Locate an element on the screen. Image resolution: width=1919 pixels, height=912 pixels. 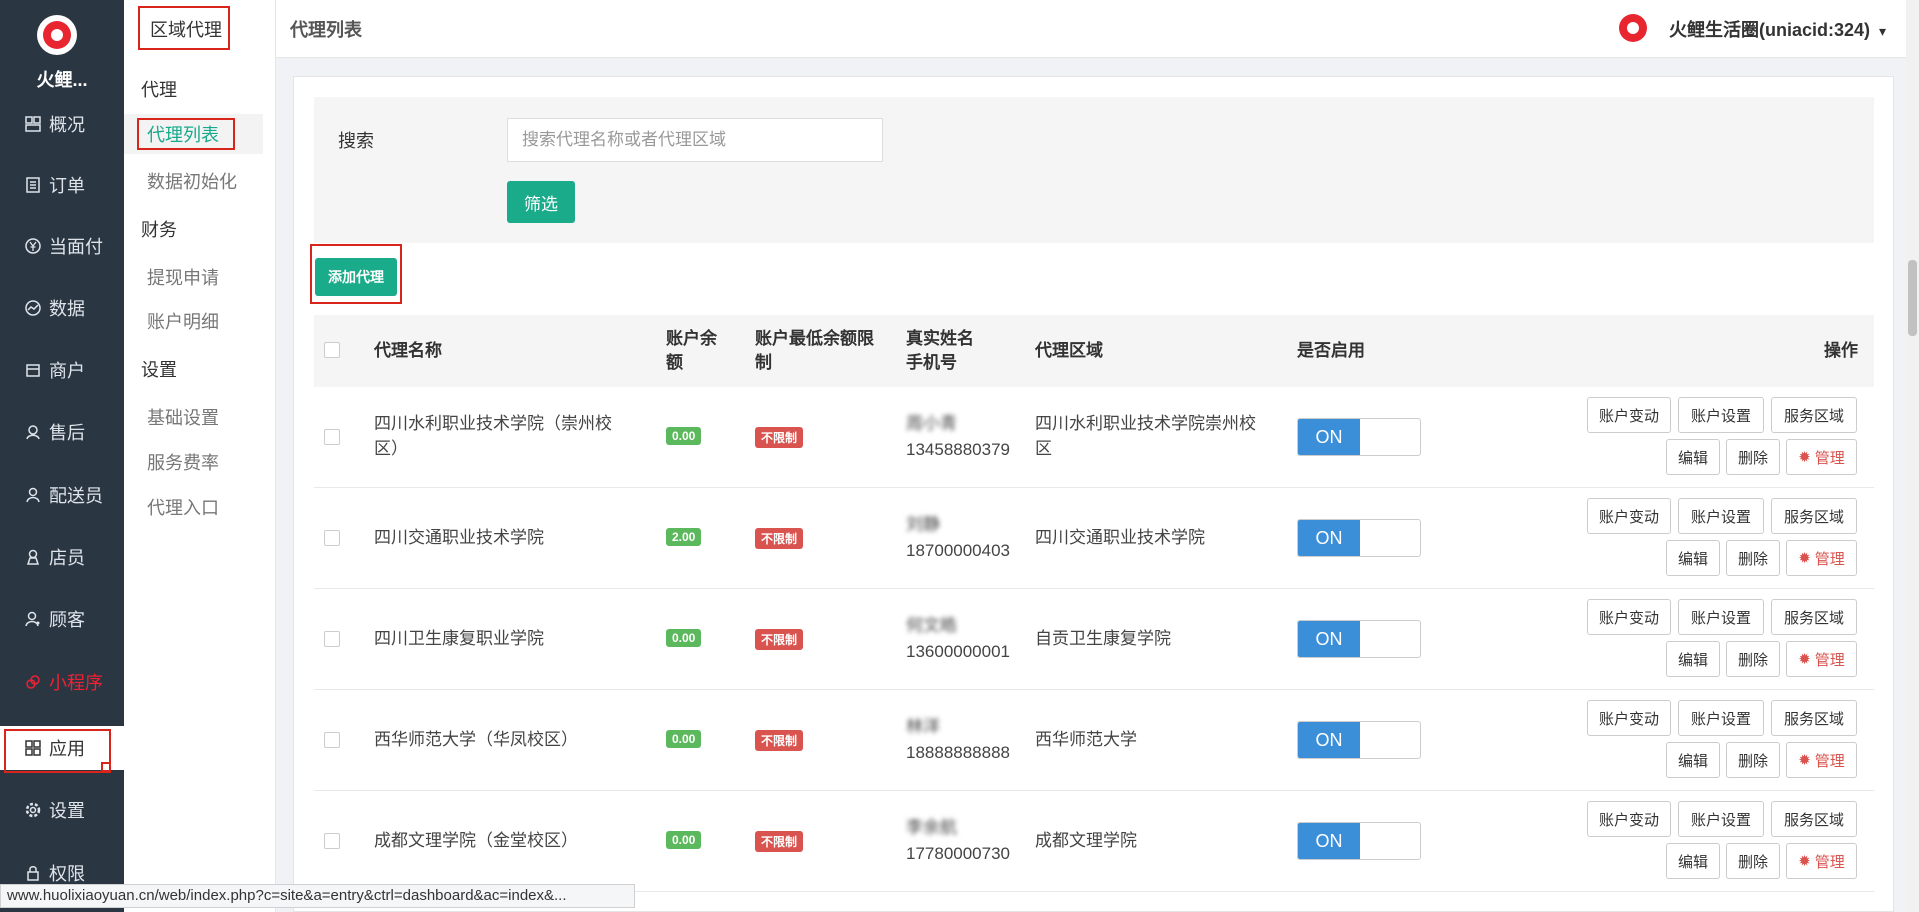
col-name: 代理名称 is located at coordinates (408, 350).